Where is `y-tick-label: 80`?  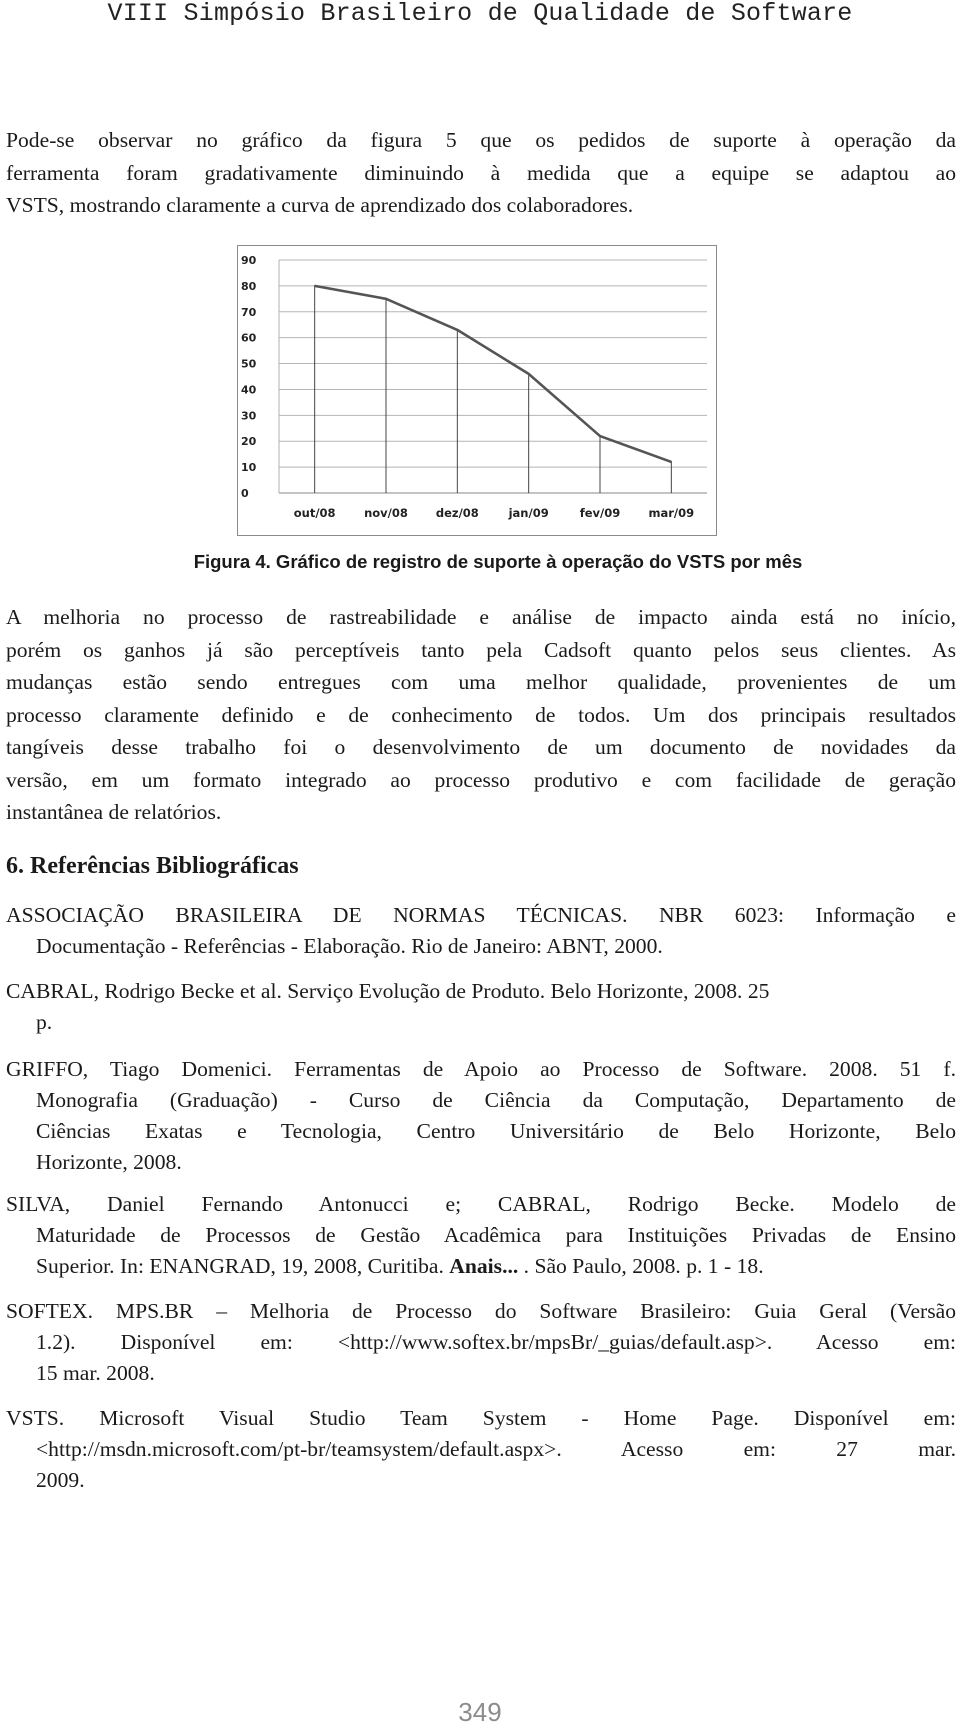 y-tick-label: 80 is located at coordinates (249, 286).